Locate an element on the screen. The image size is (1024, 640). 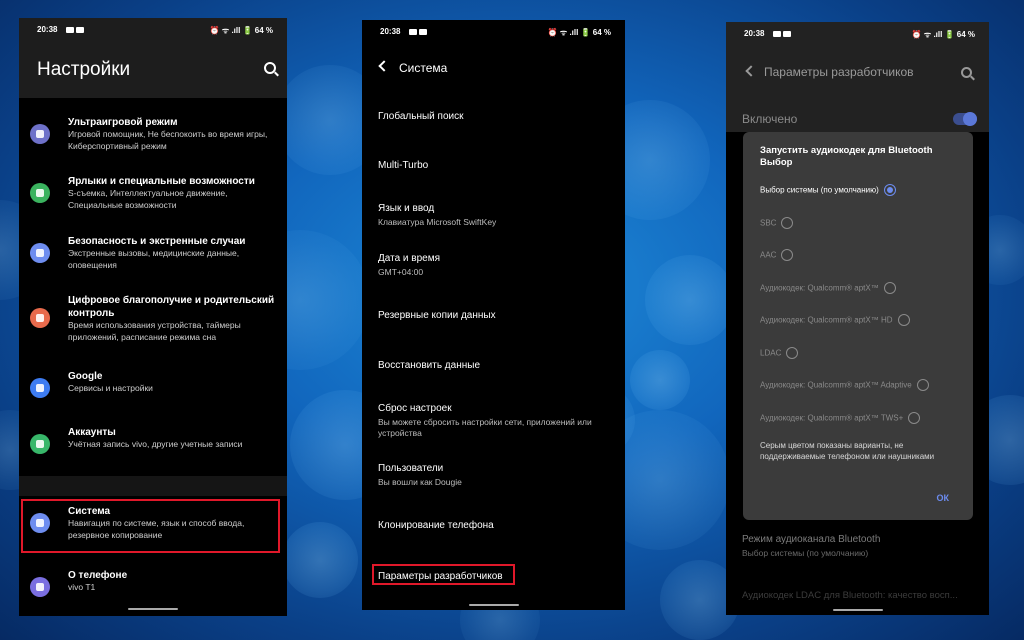
codec-option: Аудиокодек: Qualcomm® aptX™ Adaptive is located at coordinates (844, 385).